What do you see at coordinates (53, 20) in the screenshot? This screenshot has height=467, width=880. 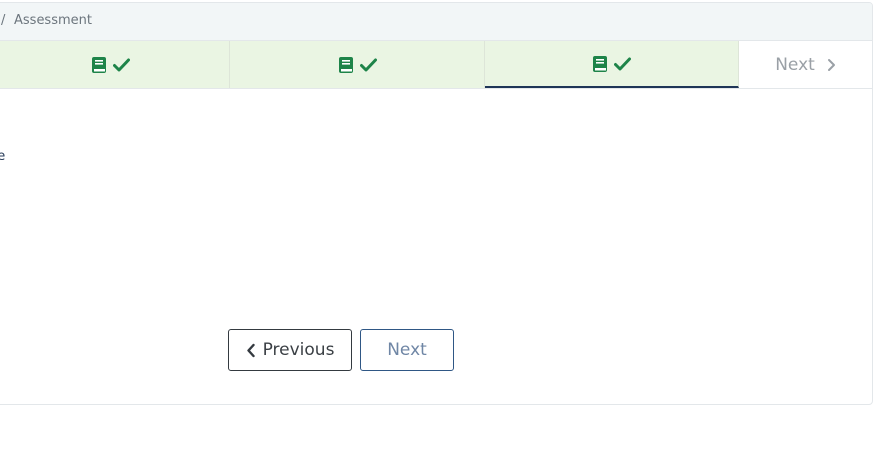 I see `breadcrumb-current: Assessment` at bounding box center [53, 20].